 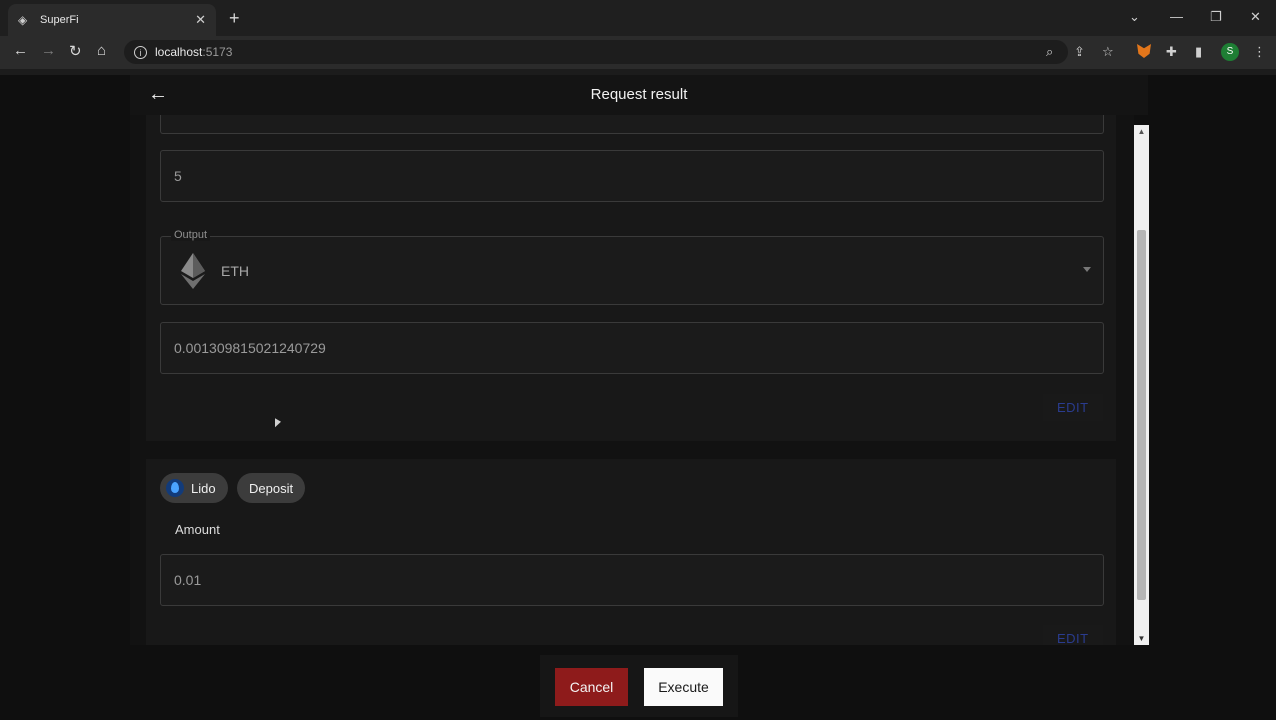 I want to click on tab-search-icon: ⌄, so click(x=1134, y=17).